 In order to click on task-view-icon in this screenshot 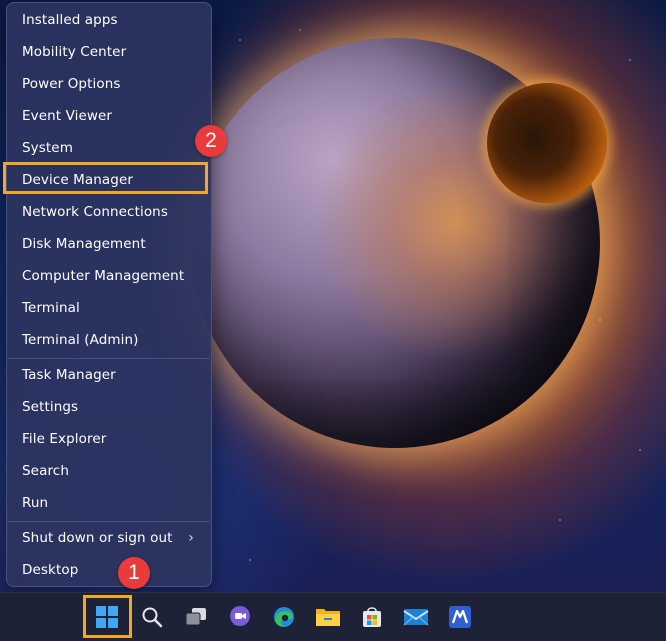, I will do `click(196, 617)`.